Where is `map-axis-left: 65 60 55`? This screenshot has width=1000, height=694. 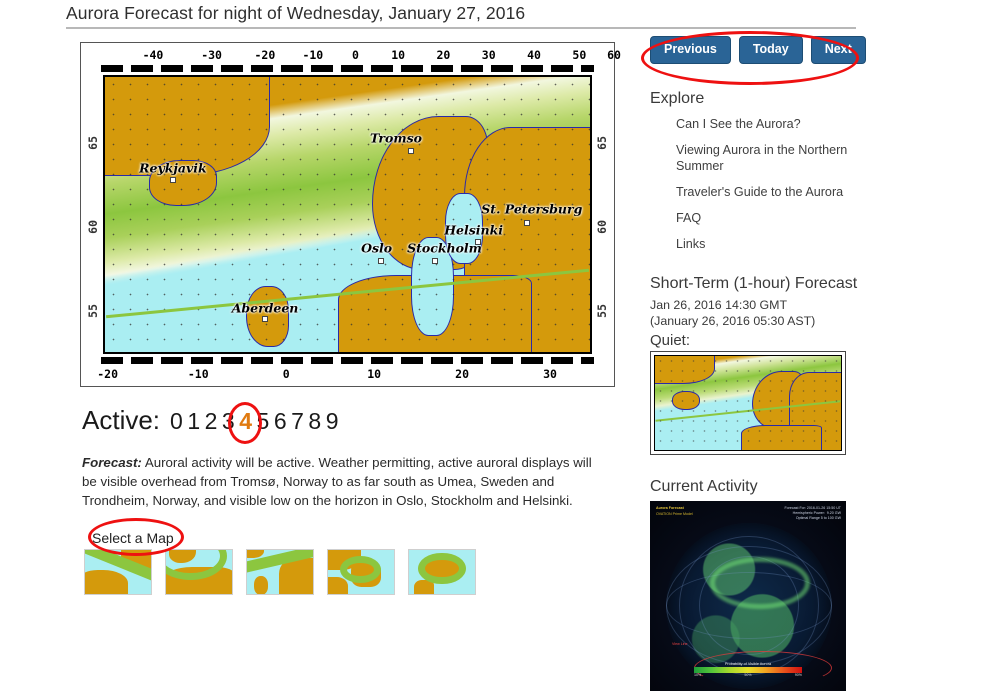 map-axis-left: 65 60 55 is located at coordinates (93, 214).